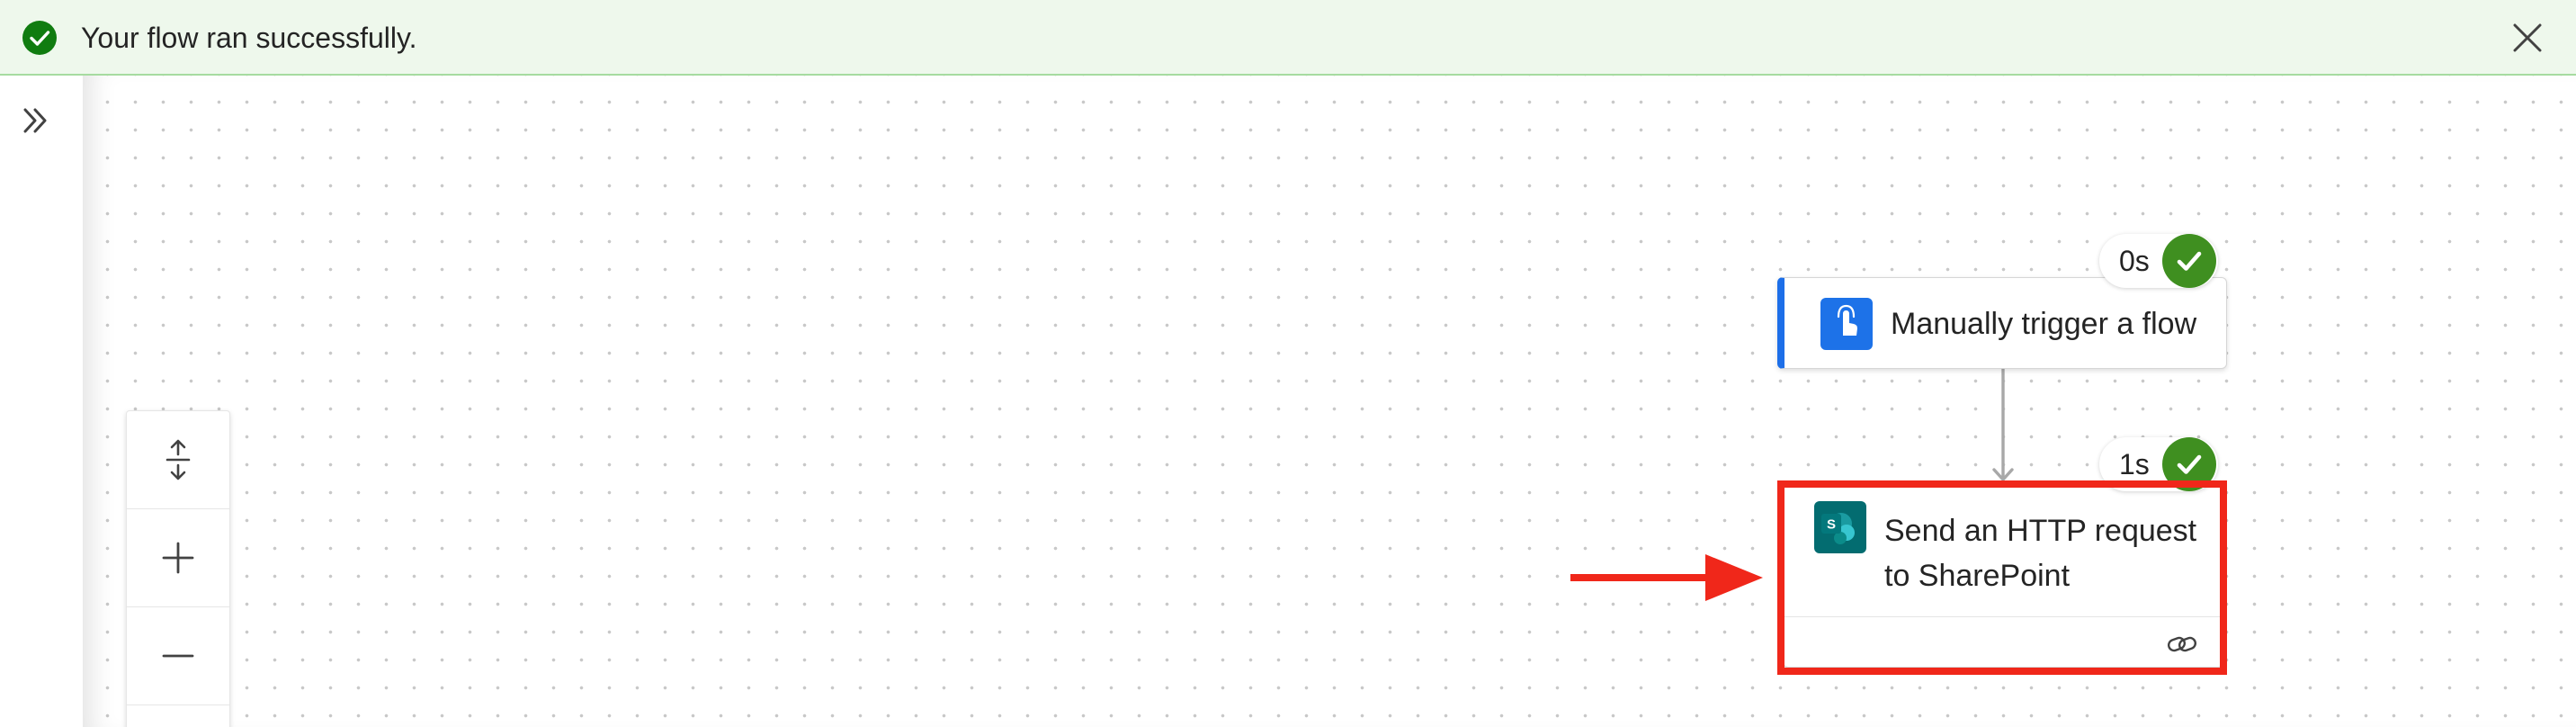 The image size is (2576, 727). Describe the element at coordinates (1666, 578) in the screenshot. I see `annotation-arrow-icon` at that location.